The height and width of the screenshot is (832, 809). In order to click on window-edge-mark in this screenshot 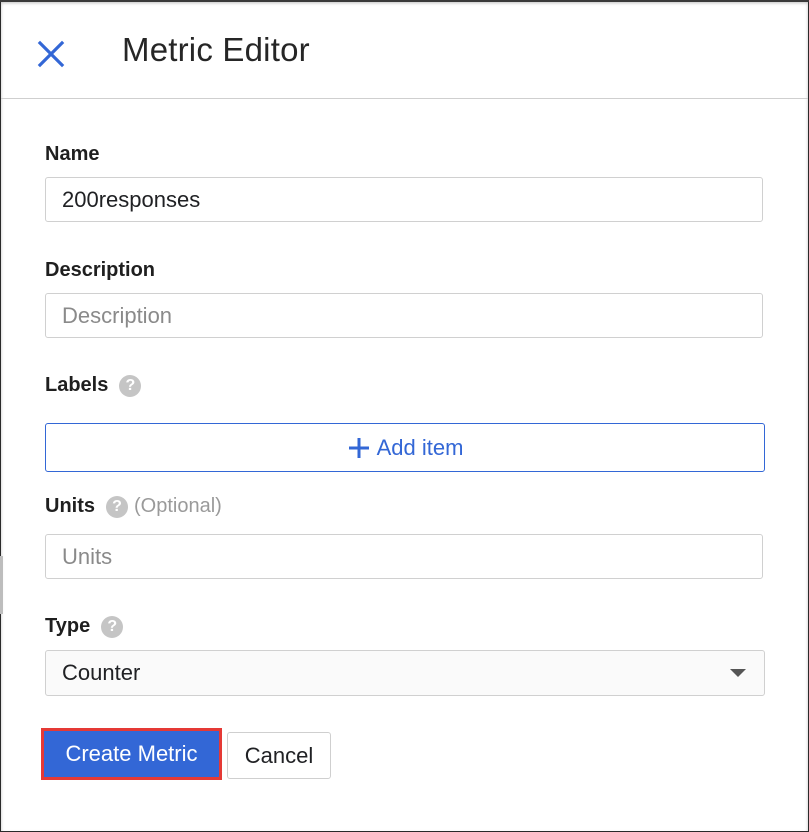, I will do `click(1, 585)`.